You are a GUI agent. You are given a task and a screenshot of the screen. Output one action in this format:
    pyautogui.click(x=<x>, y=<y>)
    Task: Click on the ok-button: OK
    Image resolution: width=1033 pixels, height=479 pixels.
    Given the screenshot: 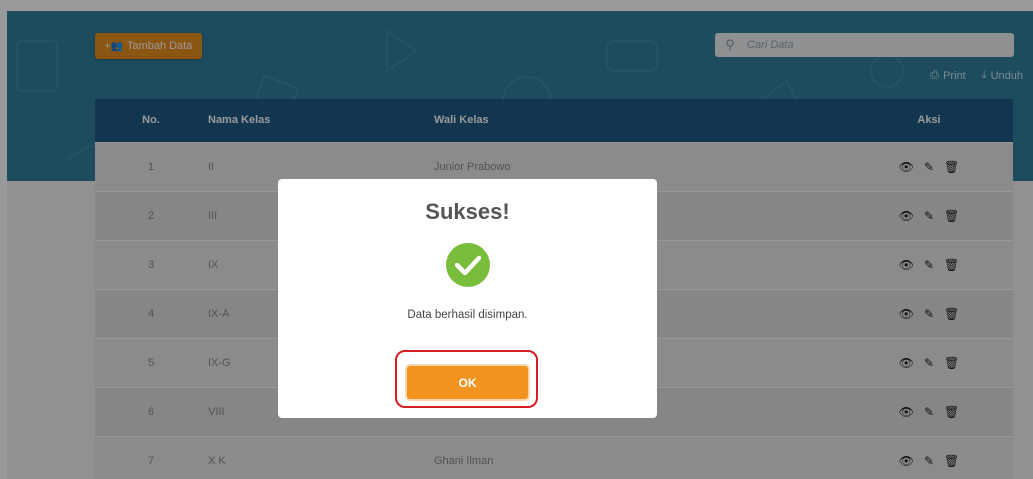 What is the action you would take?
    pyautogui.click(x=467, y=382)
    